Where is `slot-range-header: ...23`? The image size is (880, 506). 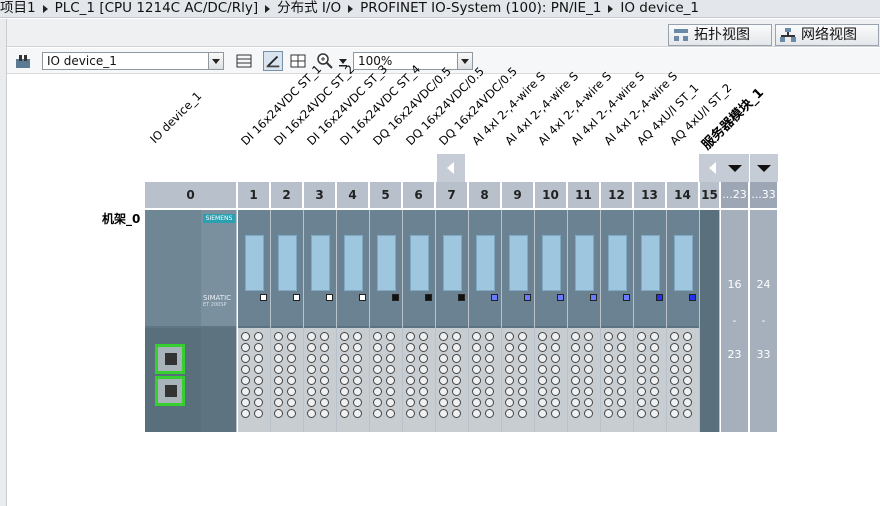
slot-range-header: ...23 is located at coordinates (734, 195).